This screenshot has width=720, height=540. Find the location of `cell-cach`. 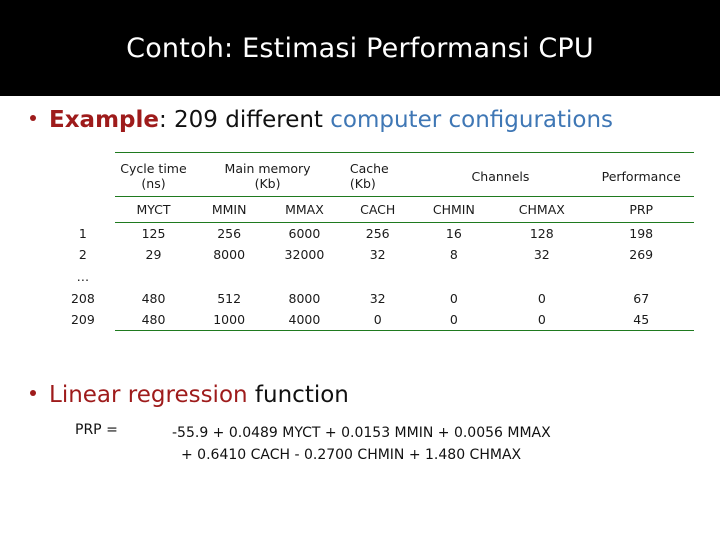

cell-cach is located at coordinates (378, 276).